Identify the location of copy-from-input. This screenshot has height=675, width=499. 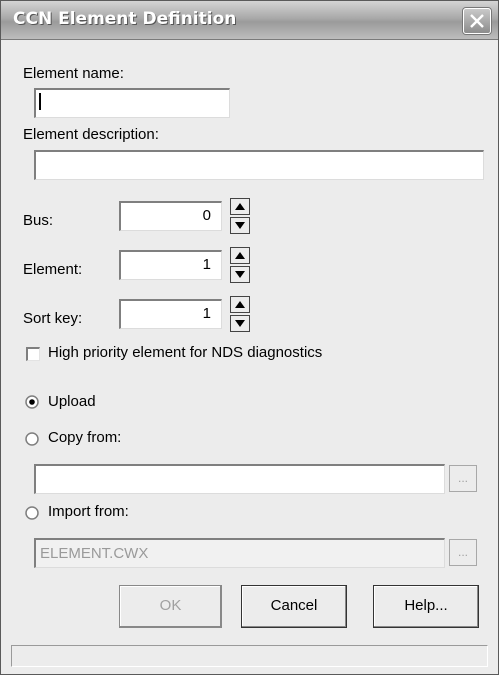
(239, 479).